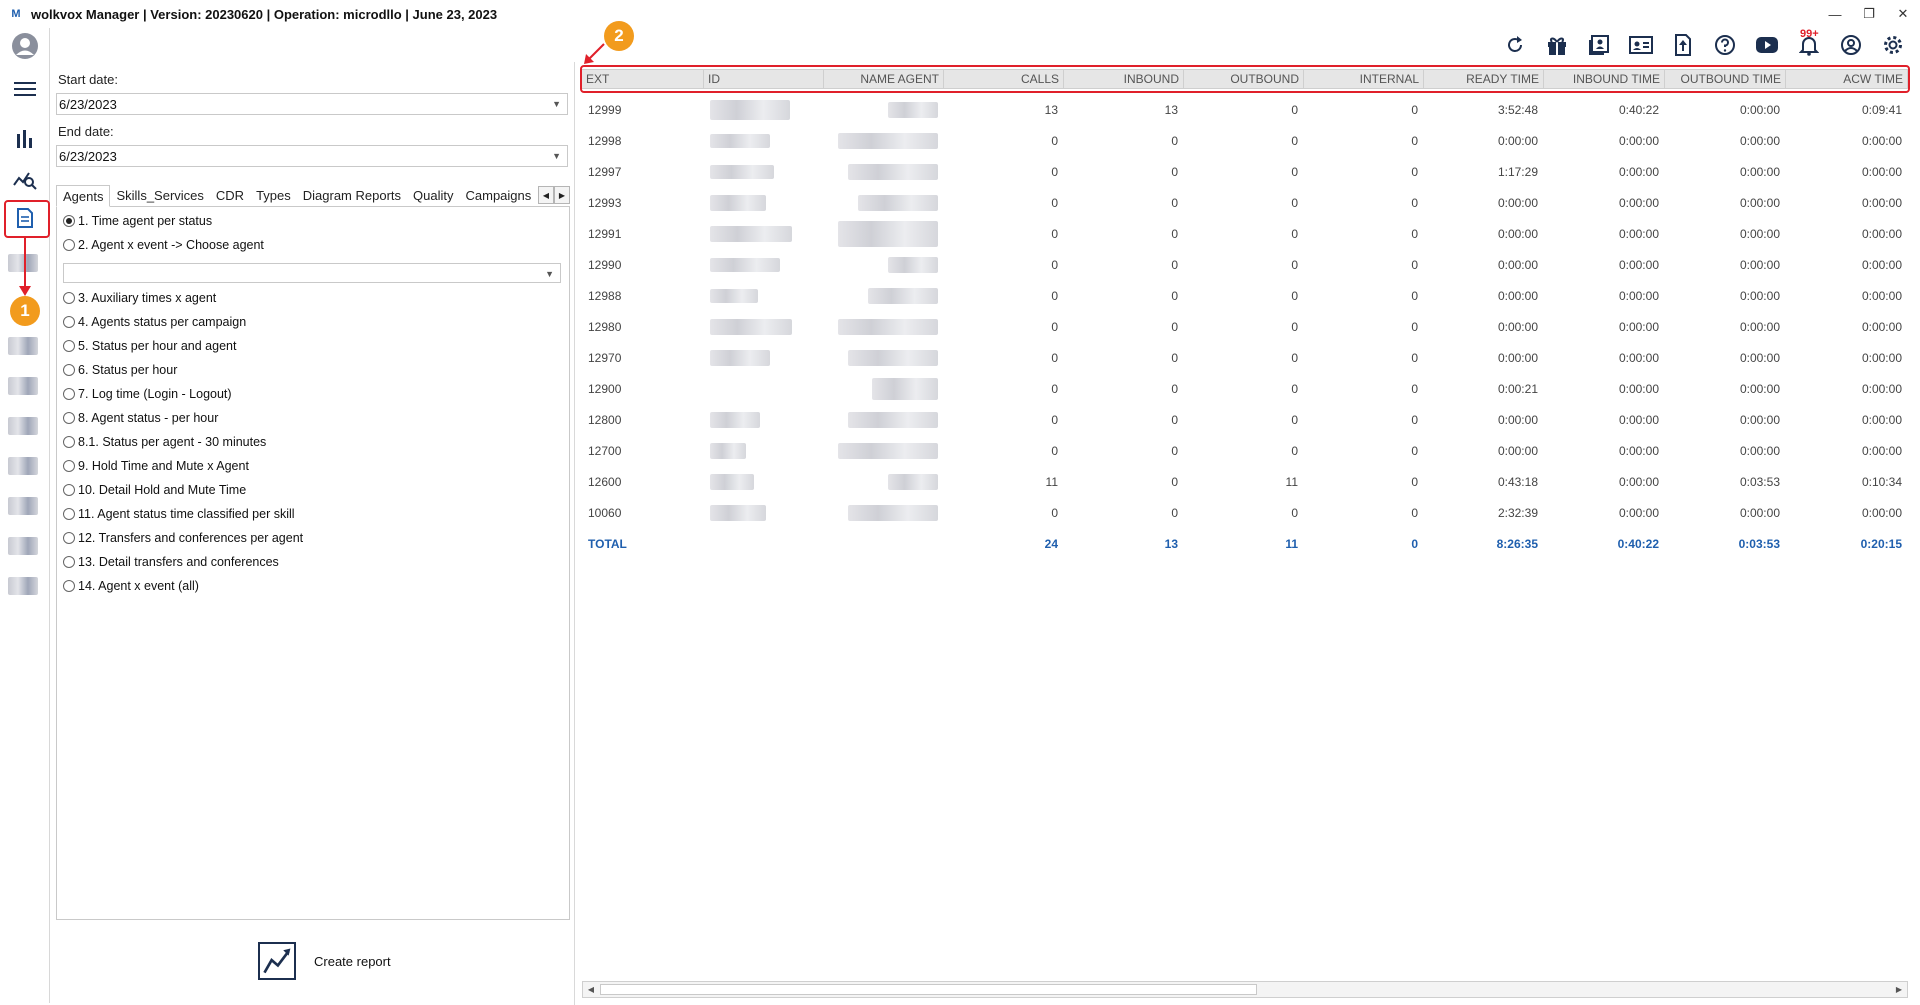 The width and height of the screenshot is (1920, 1005). What do you see at coordinates (1245, 326) in the screenshot?
I see `table-row: 12980 0 0 0 0 0:00:00 0:00:00 0:00:00 0:00:00` at bounding box center [1245, 326].